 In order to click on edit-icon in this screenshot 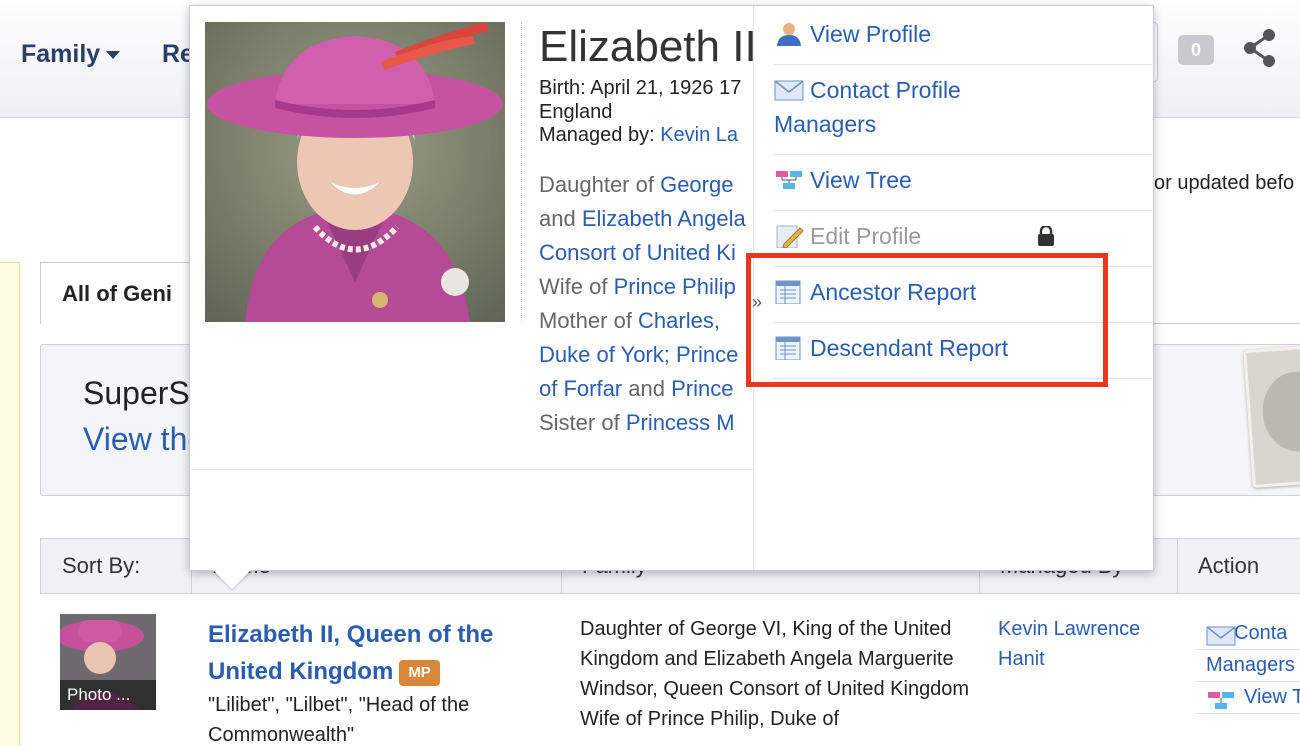, I will do `click(790, 236)`.